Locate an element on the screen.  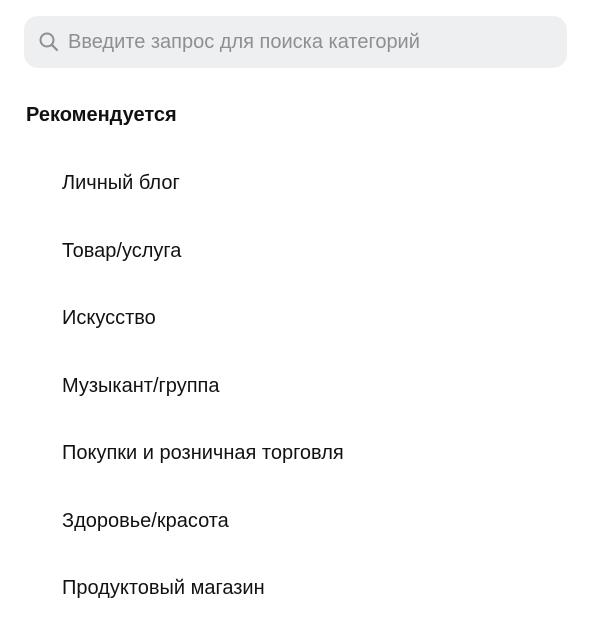
category-item-shopping-retail: Покупки и розничная торговля is located at coordinates (294, 454).